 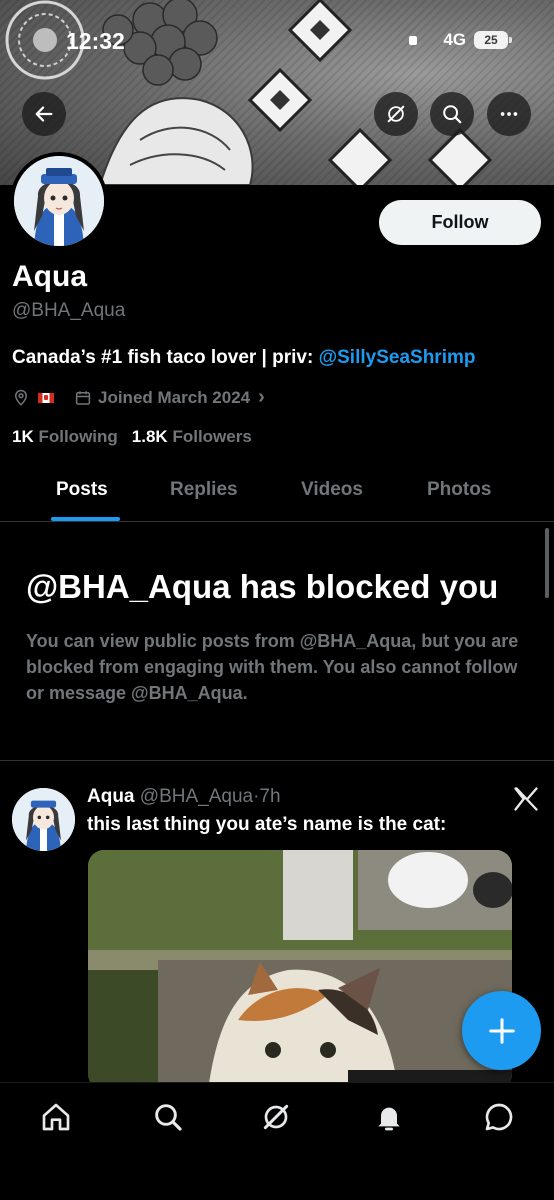 What do you see at coordinates (277, 493) in the screenshot?
I see `profile-tabs: Posts Replies Videos Photos` at bounding box center [277, 493].